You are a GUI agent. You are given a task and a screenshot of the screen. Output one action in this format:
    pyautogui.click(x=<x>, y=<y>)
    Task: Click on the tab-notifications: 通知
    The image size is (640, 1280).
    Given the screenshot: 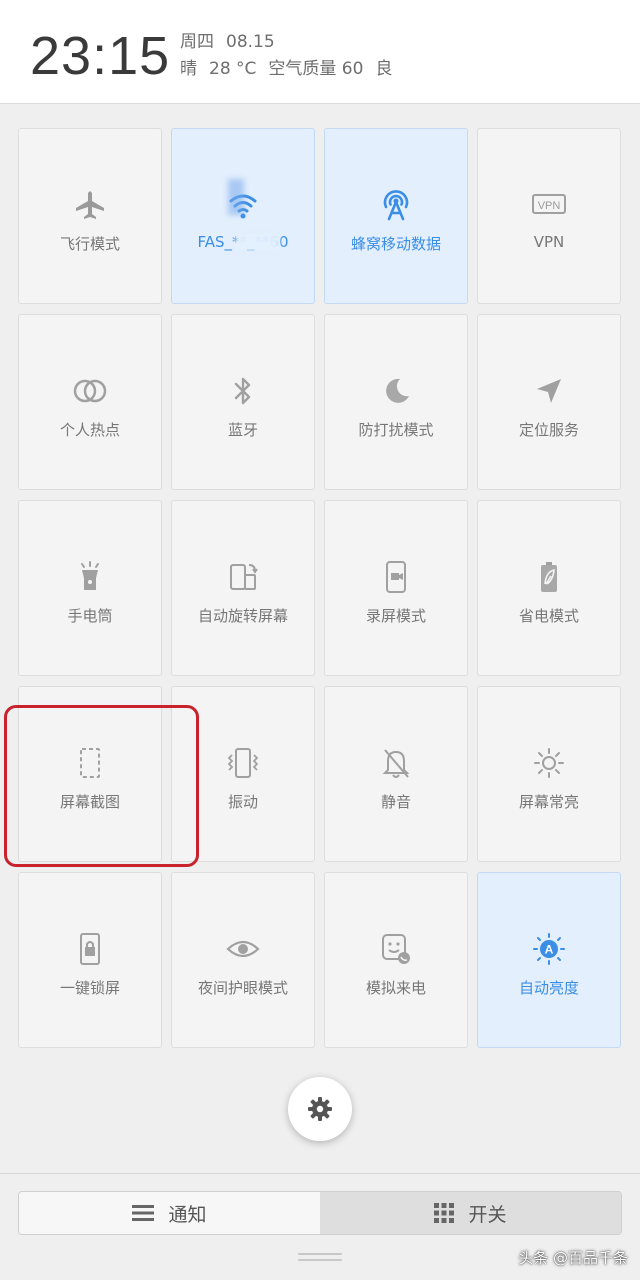 What is the action you would take?
    pyautogui.click(x=169, y=1213)
    